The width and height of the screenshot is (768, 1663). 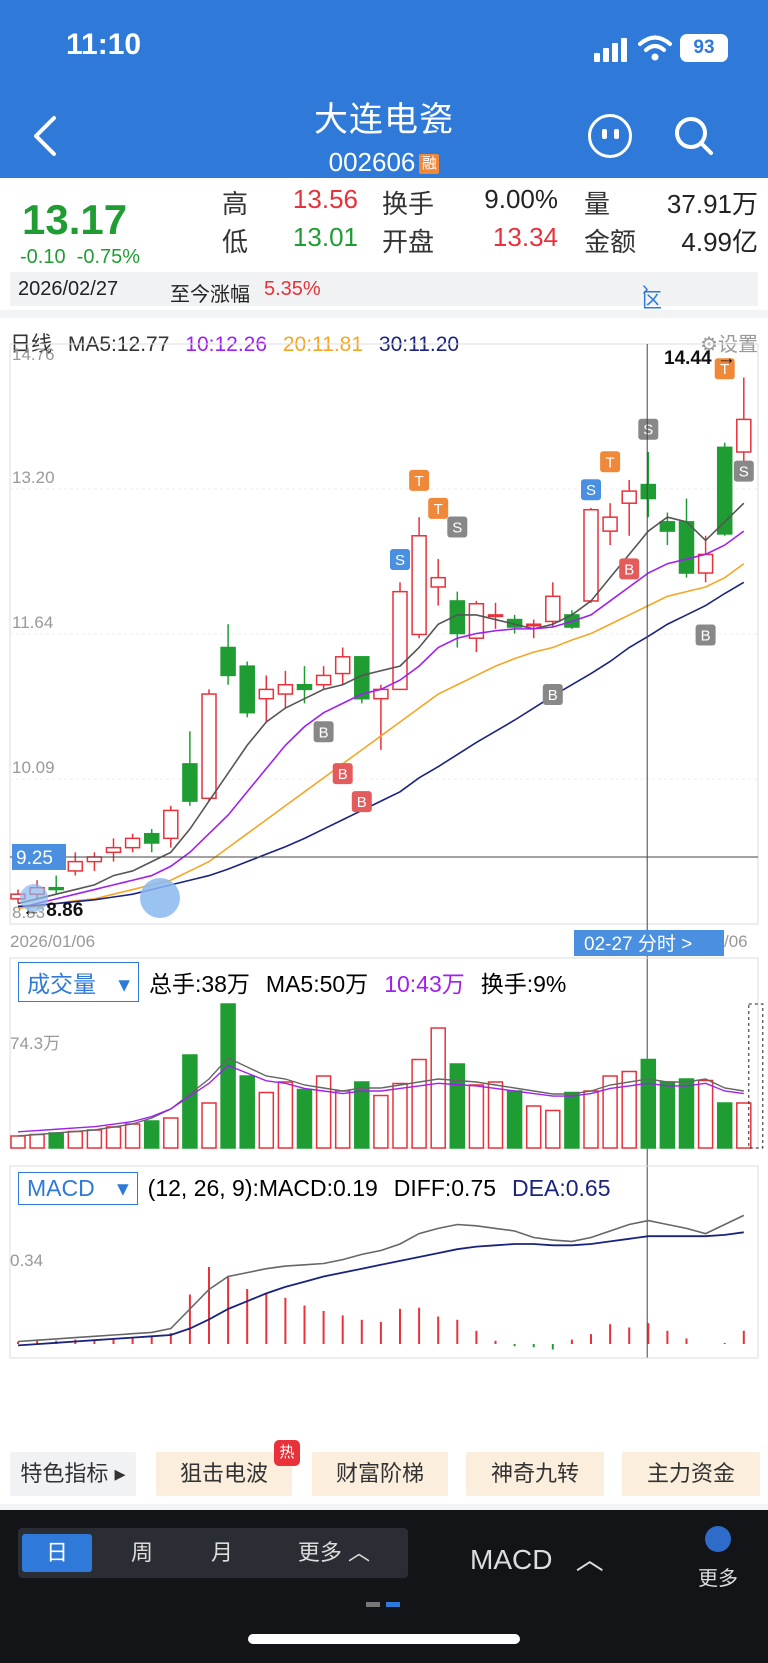 I want to click on main-fund-button: 主力资金, so click(x=691, y=1474).